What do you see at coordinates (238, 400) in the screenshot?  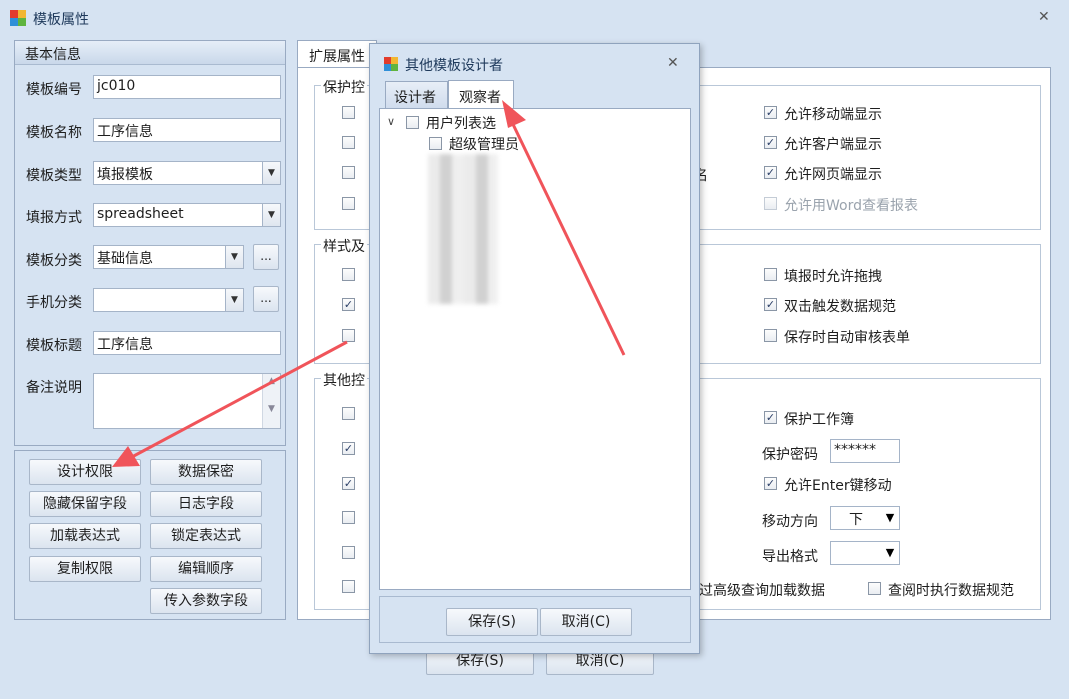 I see `arrow-to-design-button` at bounding box center [238, 400].